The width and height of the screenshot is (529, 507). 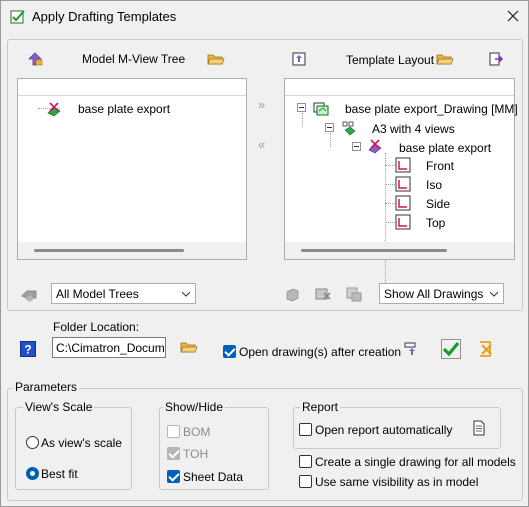 What do you see at coordinates (134, 59) in the screenshot?
I see `model-tree-header: Model M-View Tree` at bounding box center [134, 59].